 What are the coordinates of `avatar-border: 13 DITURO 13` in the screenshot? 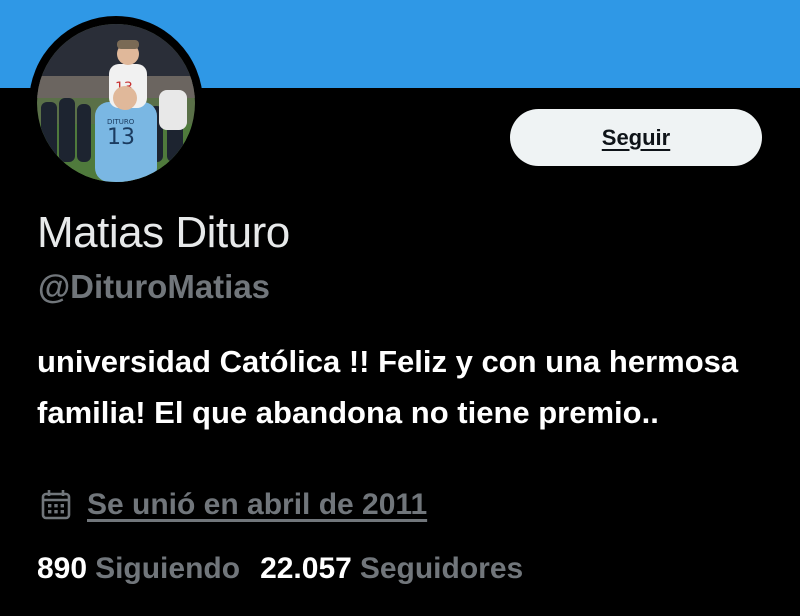 It's located at (116, 103).